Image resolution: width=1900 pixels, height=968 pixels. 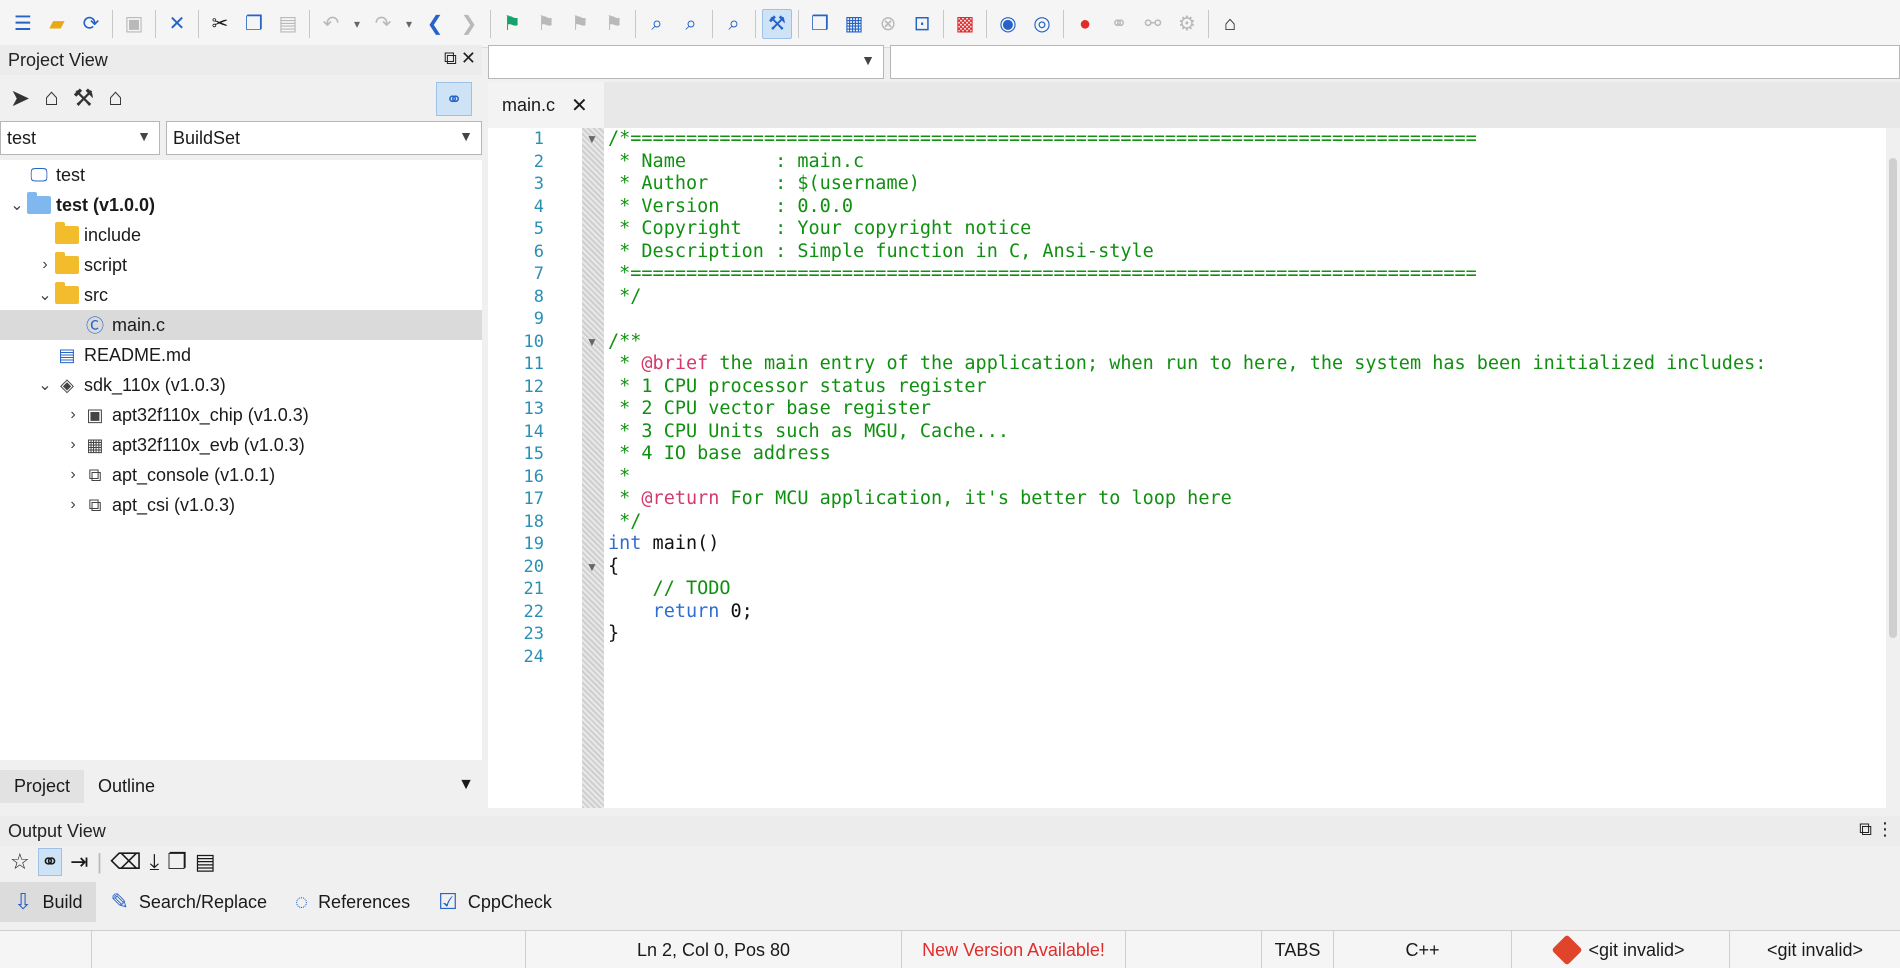 What do you see at coordinates (512, 24) in the screenshot?
I see `bookmark-icon: ⚑` at bounding box center [512, 24].